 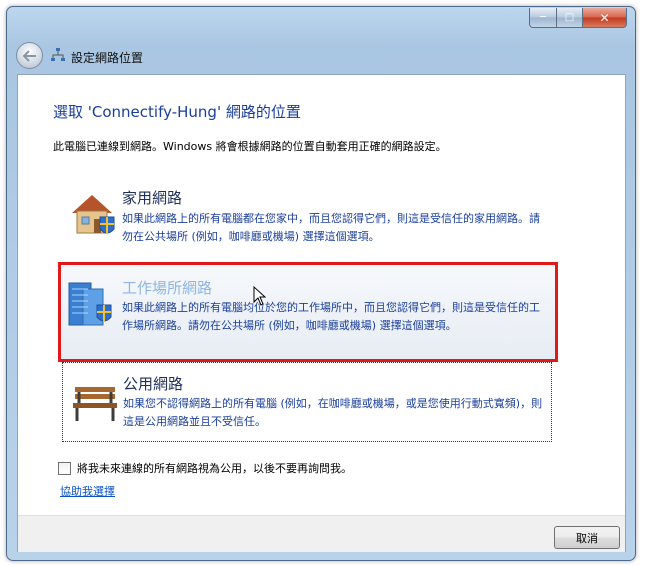 I want to click on footer: 取消, so click(x=321, y=533).